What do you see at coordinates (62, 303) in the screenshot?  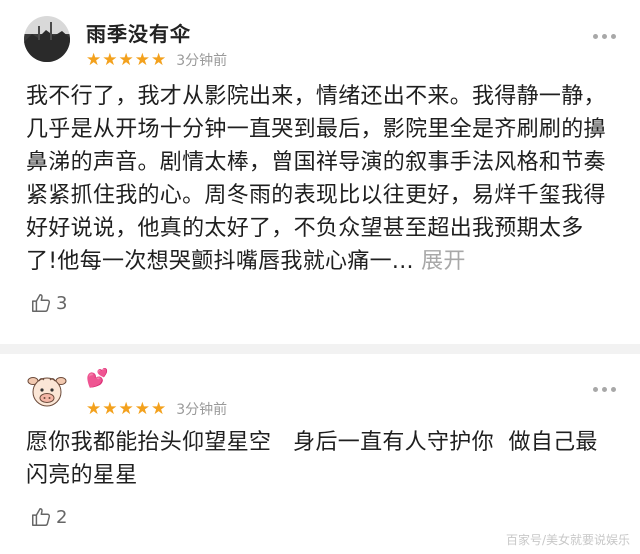 I see `like-count: 3` at bounding box center [62, 303].